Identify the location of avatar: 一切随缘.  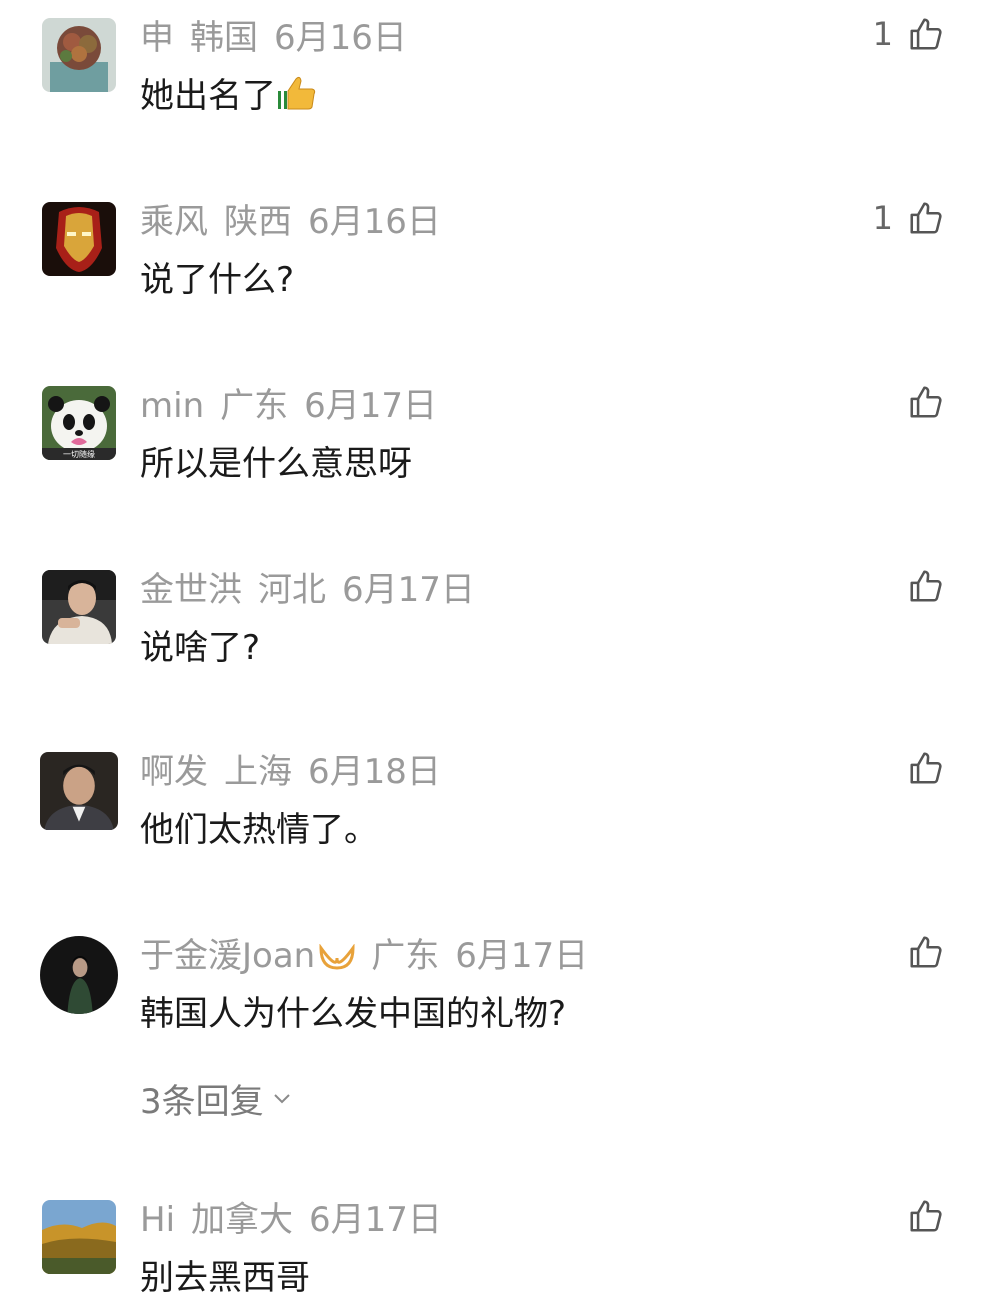
(79, 423).